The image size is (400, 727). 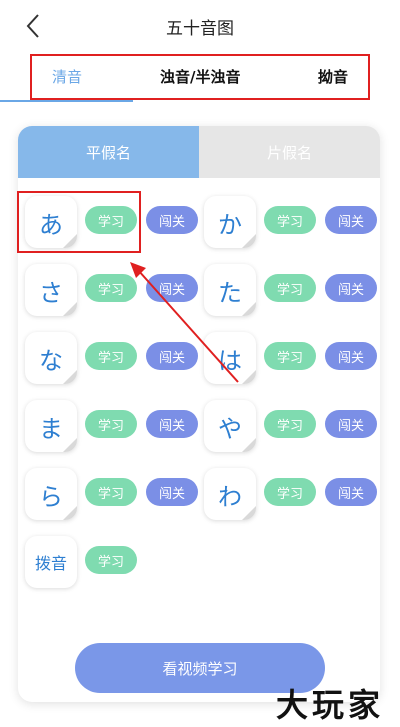 What do you see at coordinates (330, 705) in the screenshot?
I see `watermark-logo: 大玩家` at bounding box center [330, 705].